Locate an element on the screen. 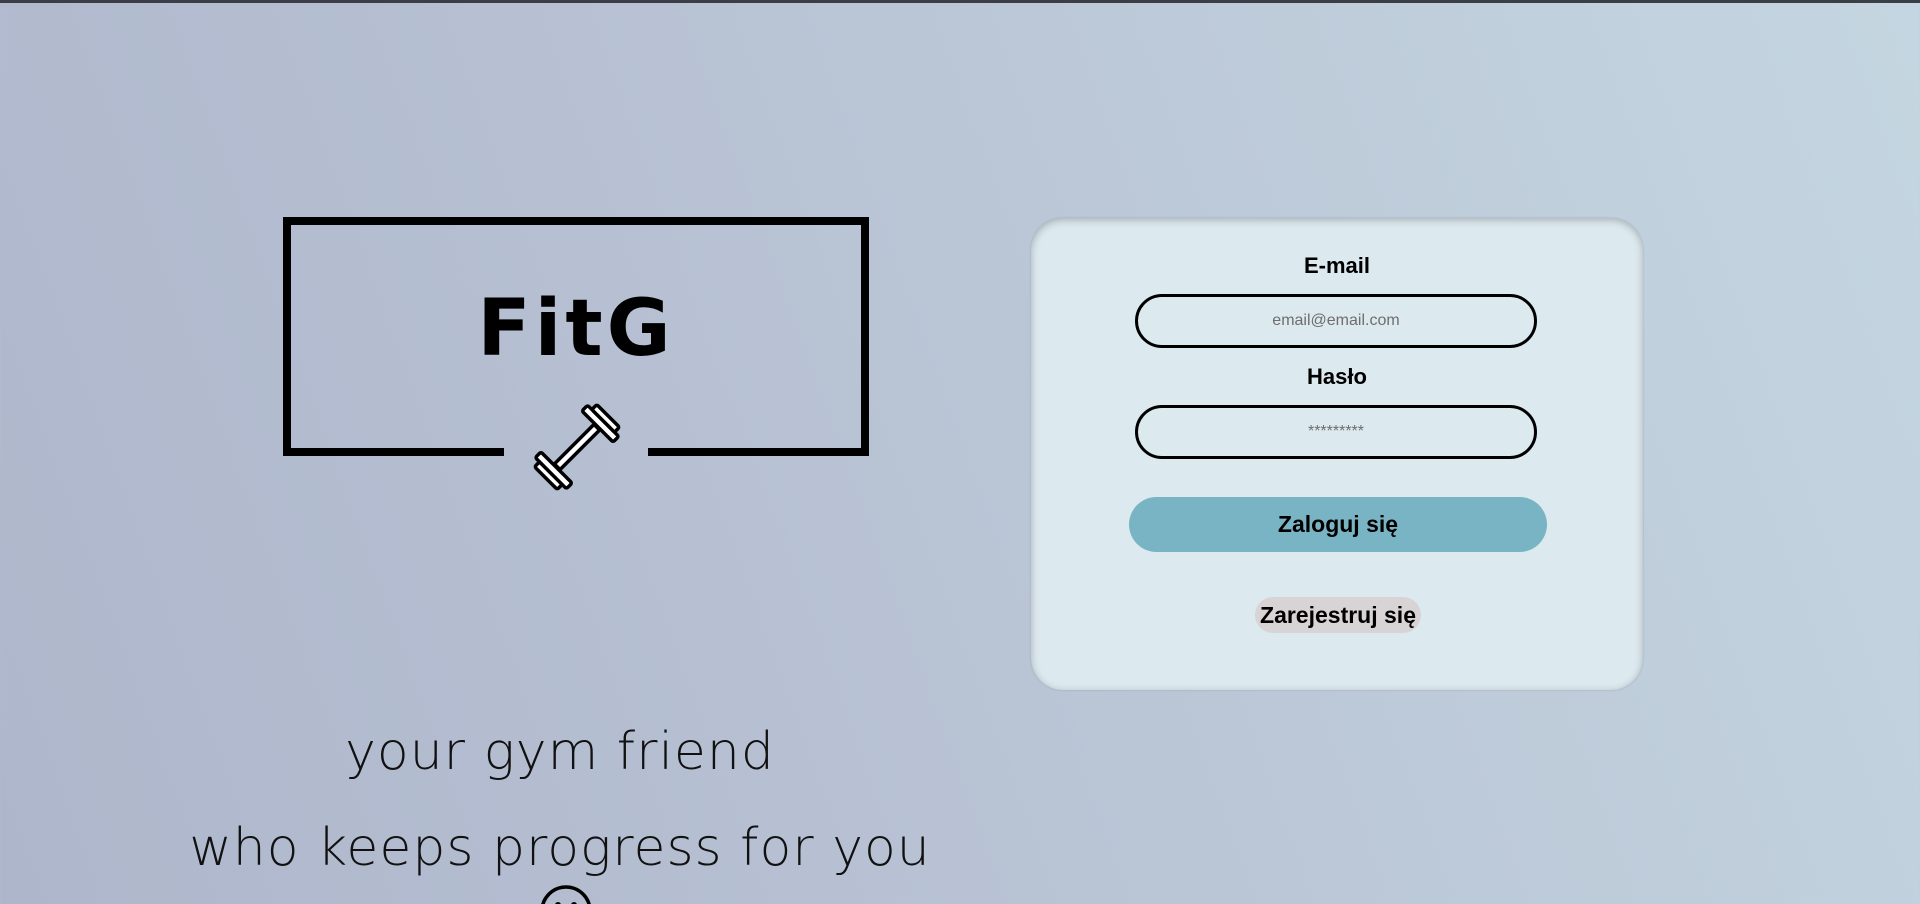  tagline-line-2-text: who keeps progress for you is located at coordinates (560, 848).